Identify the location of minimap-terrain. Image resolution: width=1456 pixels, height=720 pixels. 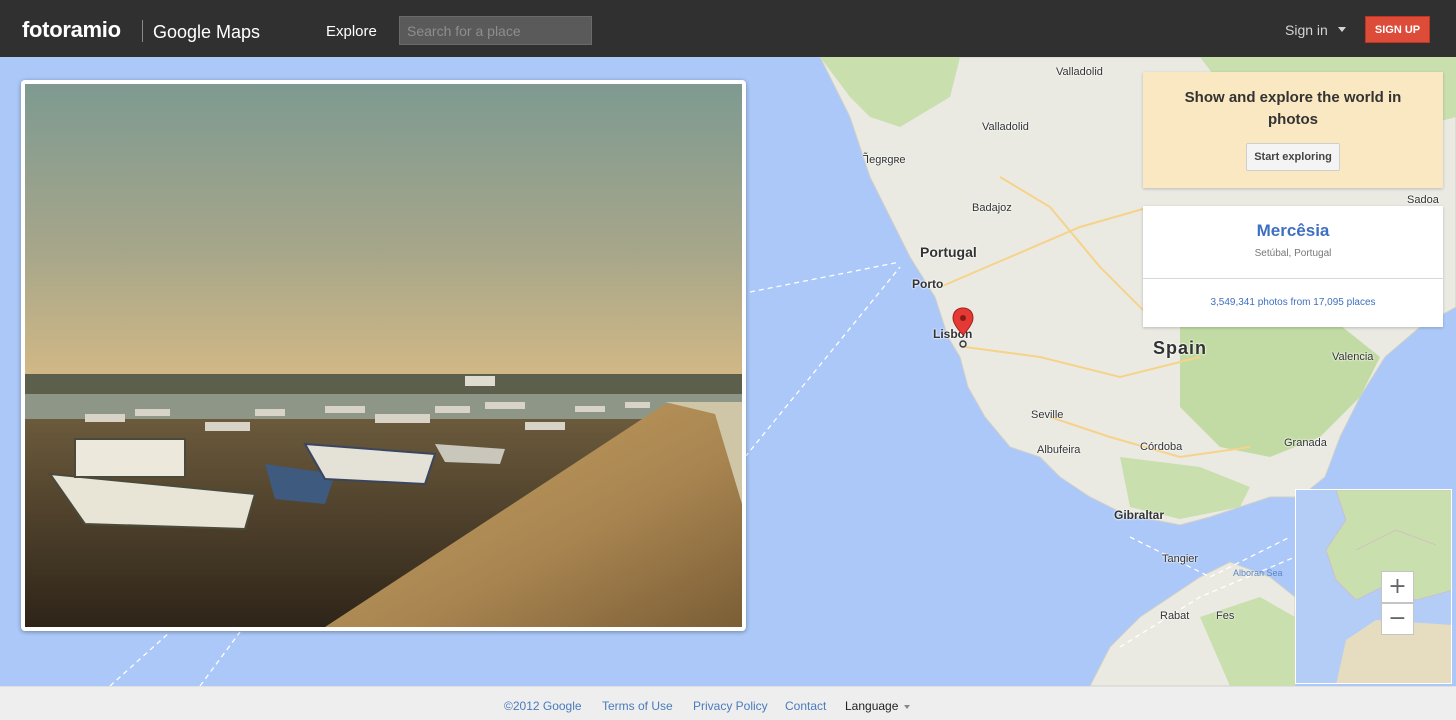
(1388, 586).